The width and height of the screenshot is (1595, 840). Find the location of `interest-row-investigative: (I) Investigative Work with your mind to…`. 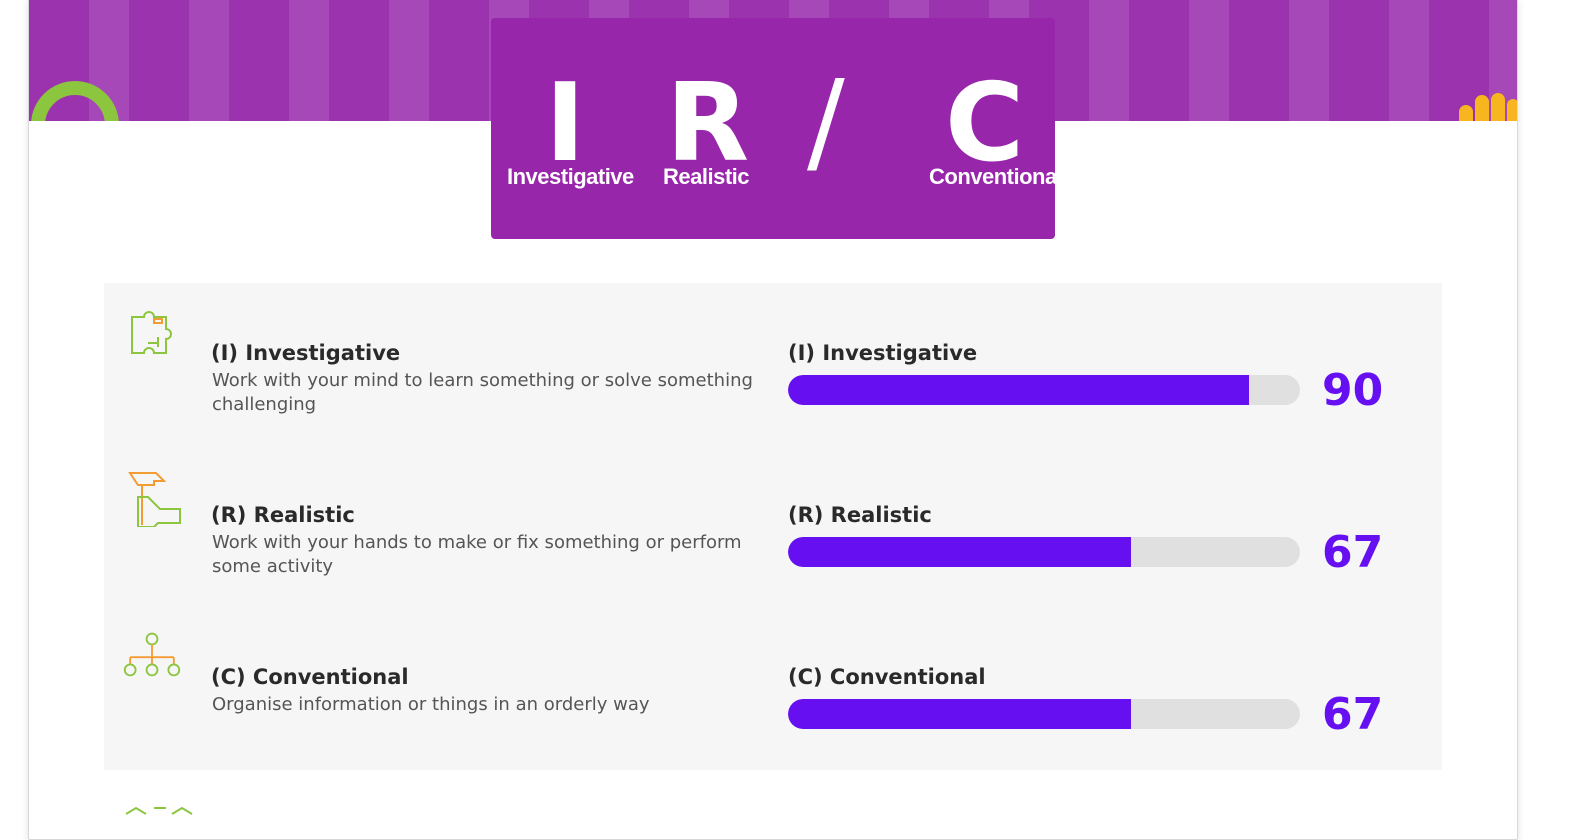

interest-row-investigative: (I) Investigative Work with your mind to… is located at coordinates (773, 375).